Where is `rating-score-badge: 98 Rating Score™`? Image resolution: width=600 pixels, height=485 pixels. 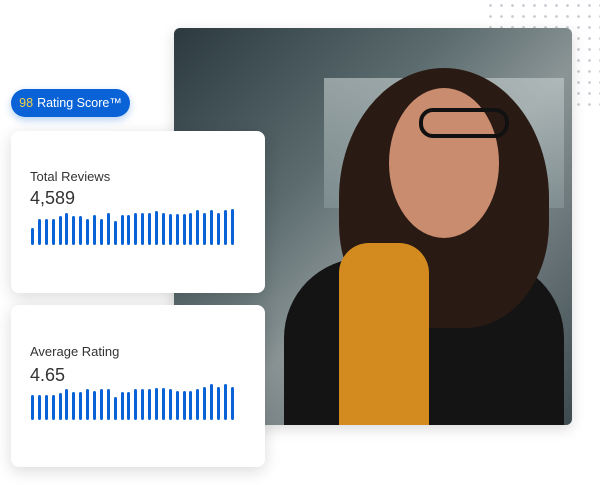
rating-score-badge: 98 Rating Score™ is located at coordinates (70, 103).